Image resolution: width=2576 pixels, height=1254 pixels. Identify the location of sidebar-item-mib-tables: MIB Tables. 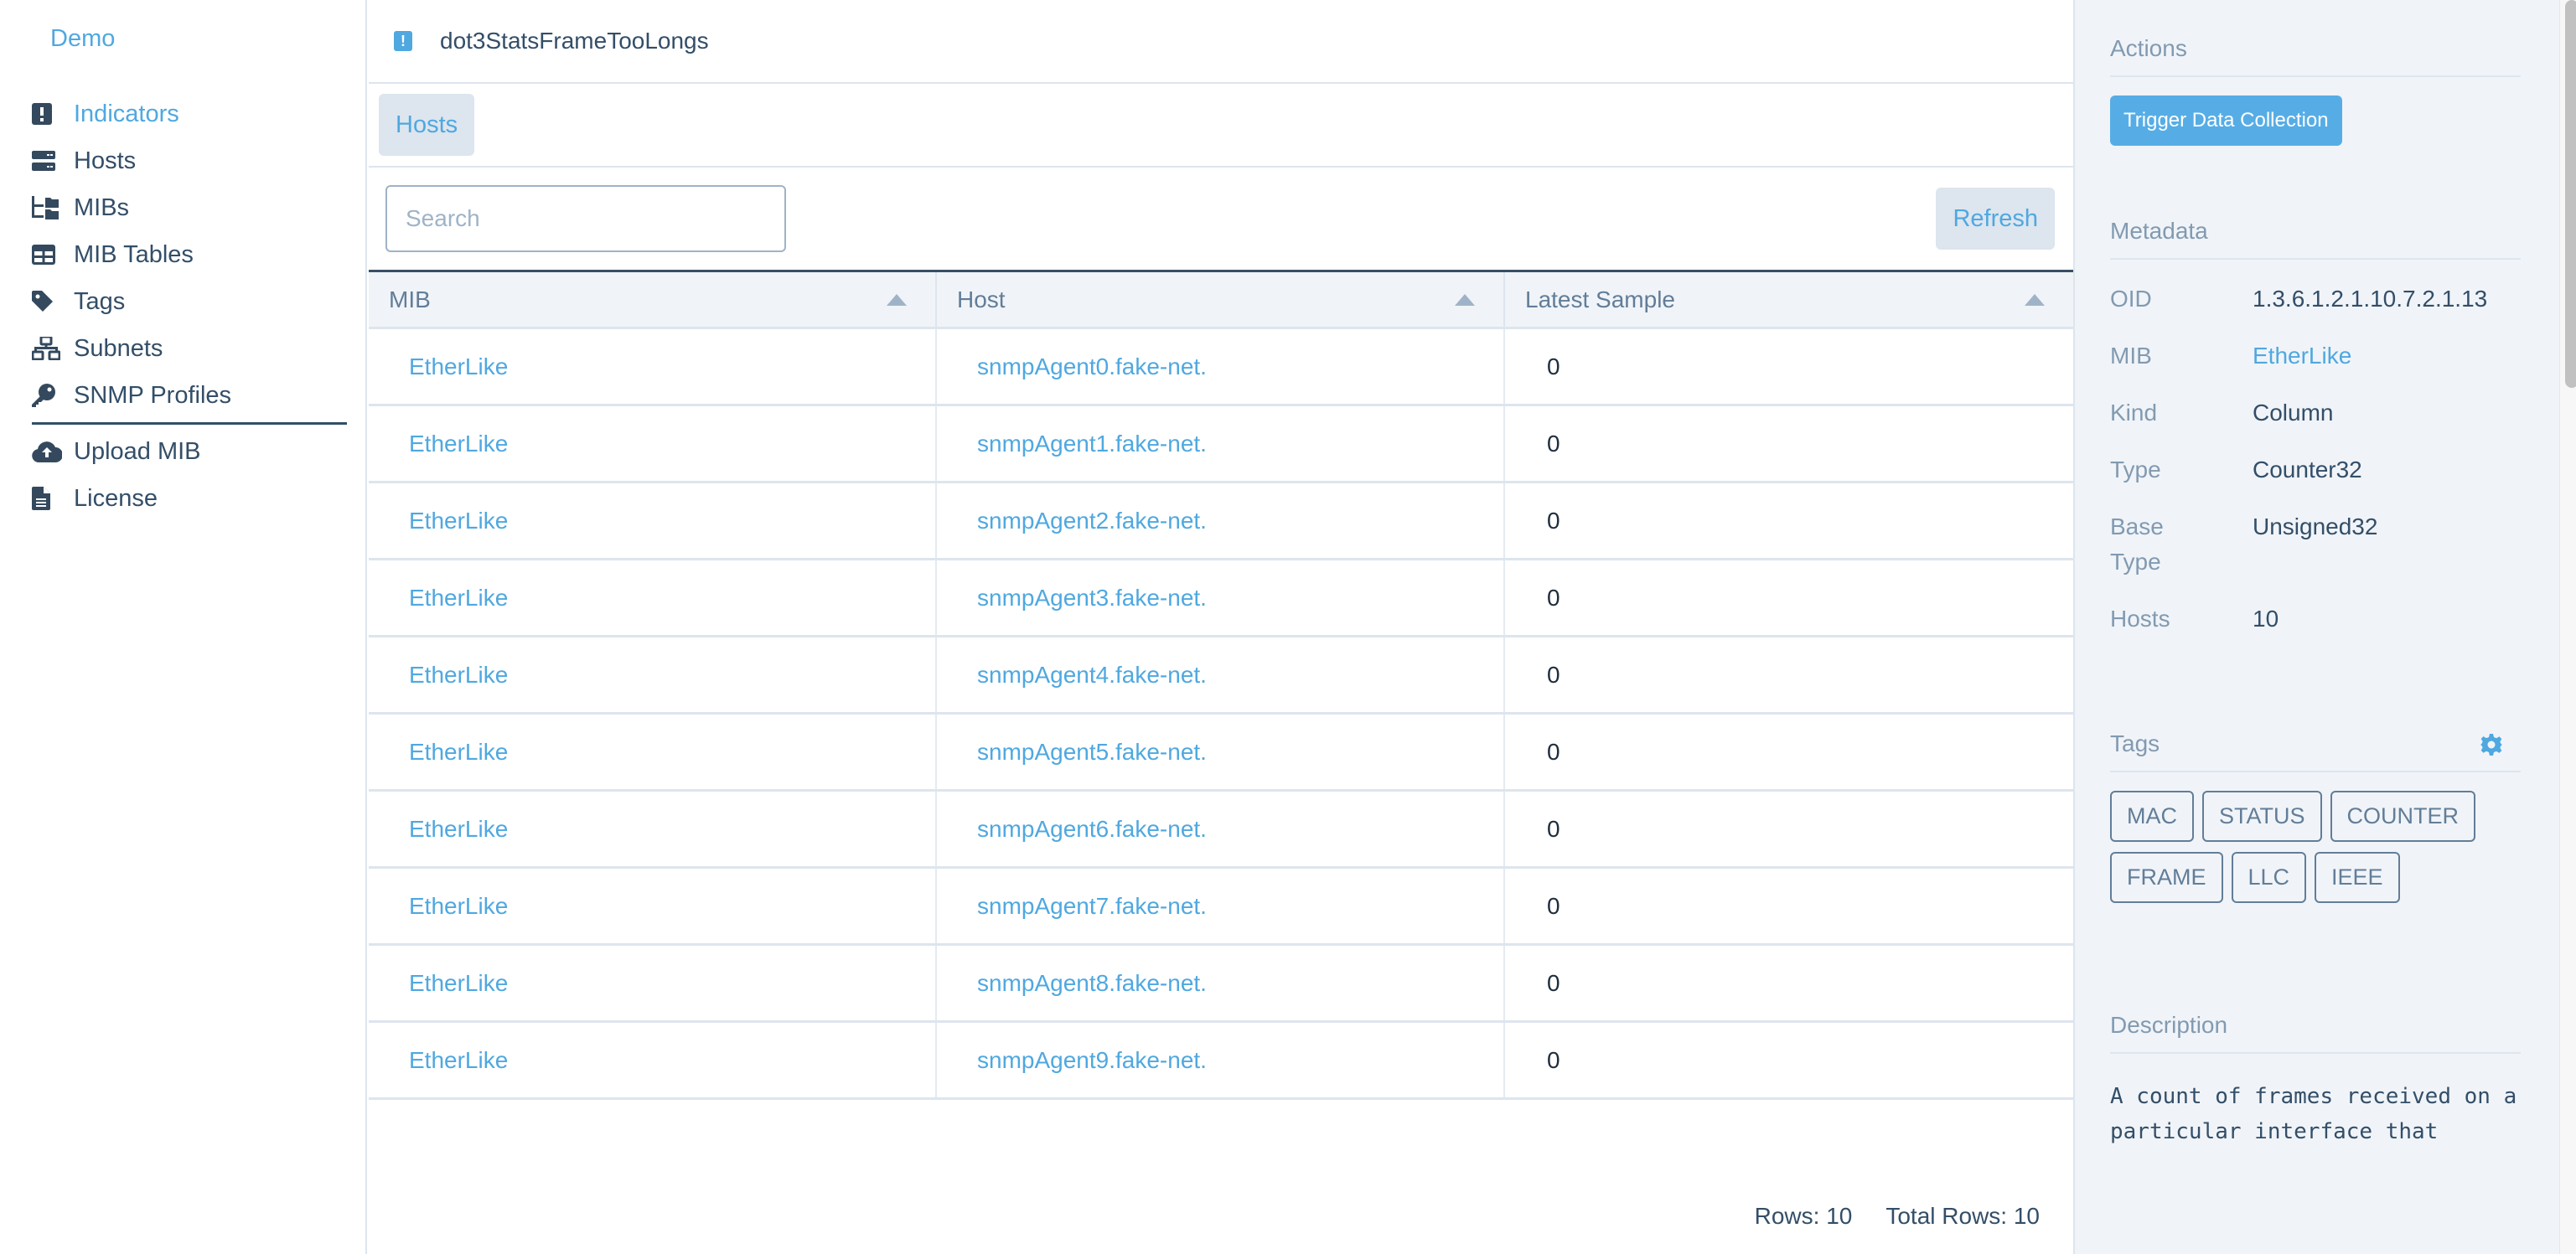
(189, 254).